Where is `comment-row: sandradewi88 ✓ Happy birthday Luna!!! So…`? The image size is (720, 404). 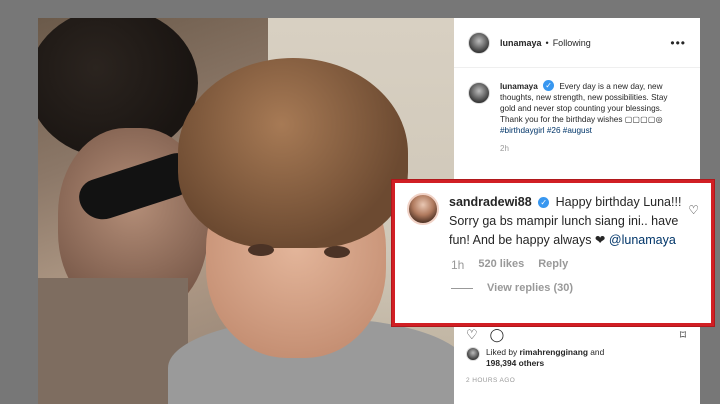
comment-row: sandradewi88 ✓ Happy birthday Luna!!! So… is located at coordinates (553, 216).